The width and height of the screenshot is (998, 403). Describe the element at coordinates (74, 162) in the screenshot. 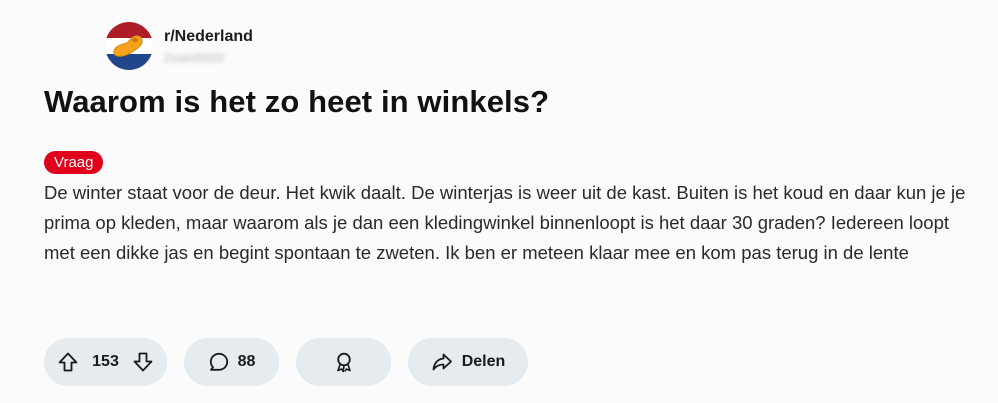

I see `post-flair: Vraag` at that location.